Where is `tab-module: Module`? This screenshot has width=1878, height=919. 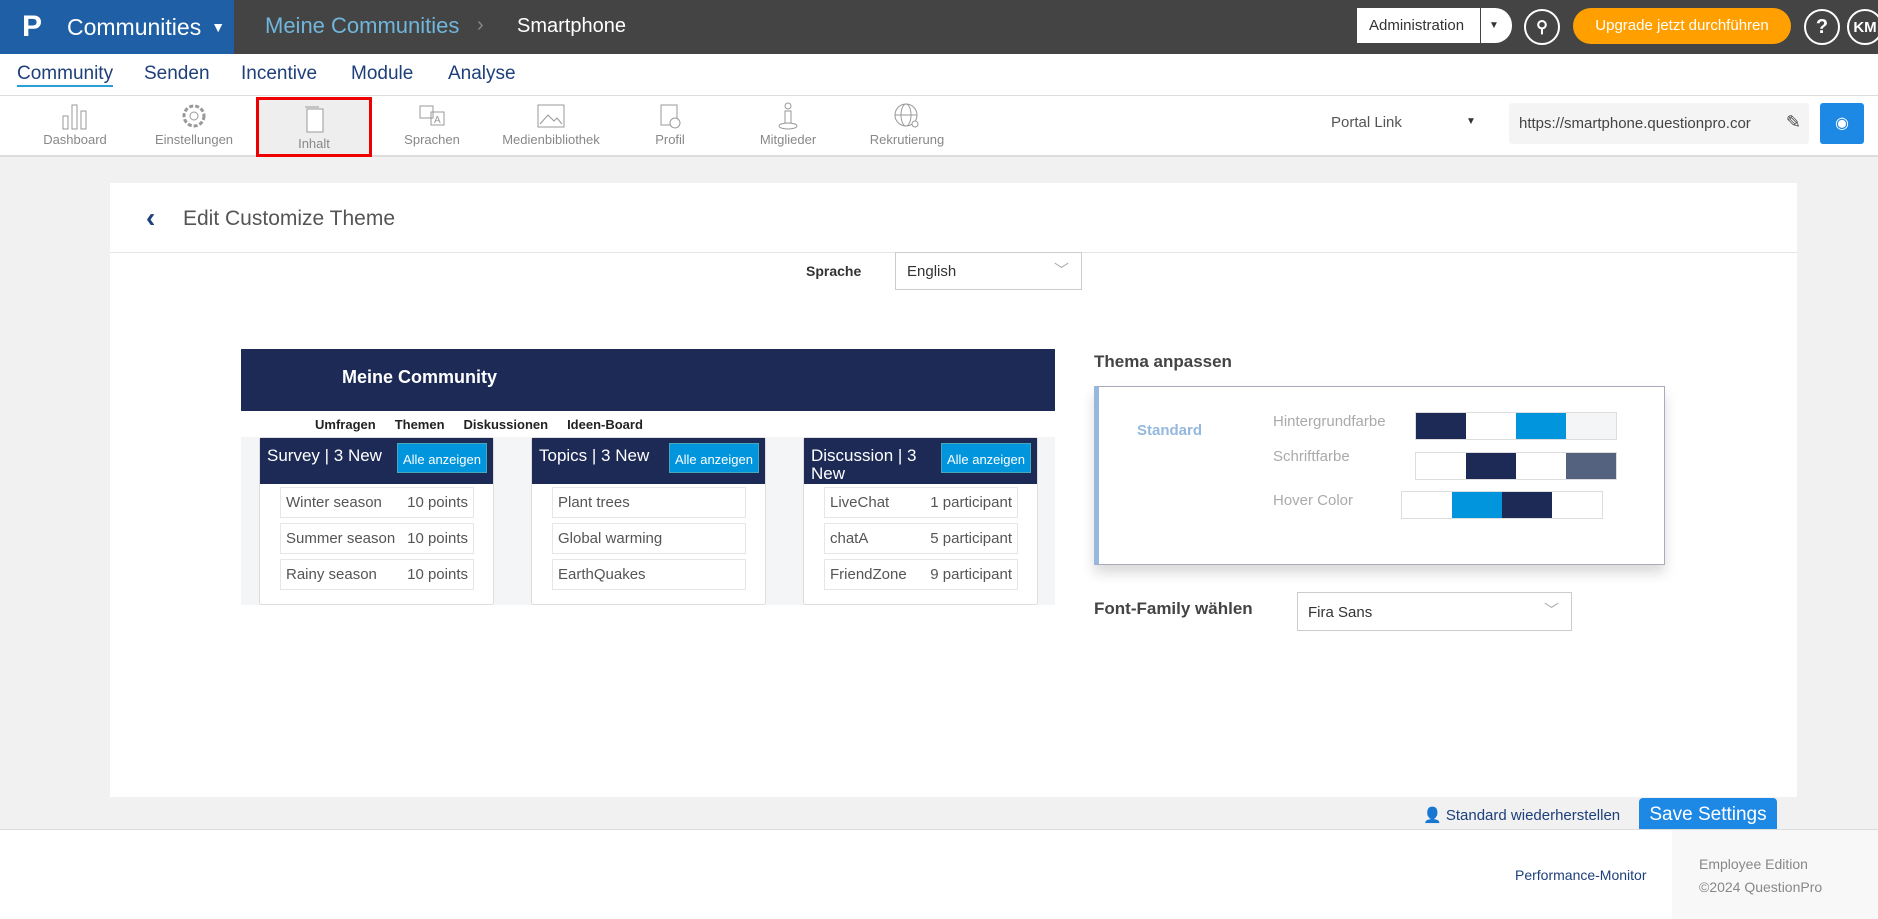
tab-module: Module is located at coordinates (382, 74).